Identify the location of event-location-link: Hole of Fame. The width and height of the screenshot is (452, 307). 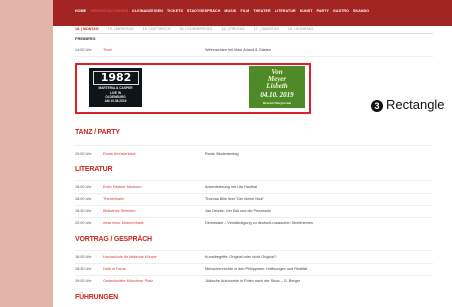
(114, 269).